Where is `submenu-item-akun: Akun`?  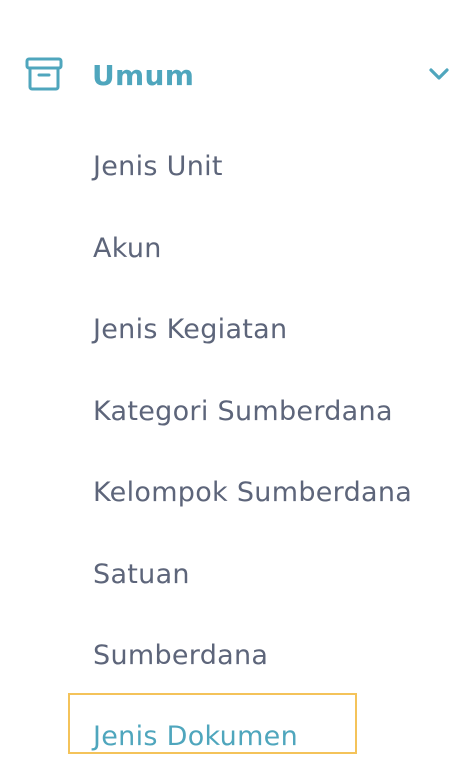 submenu-item-akun: Akun is located at coordinates (127, 248).